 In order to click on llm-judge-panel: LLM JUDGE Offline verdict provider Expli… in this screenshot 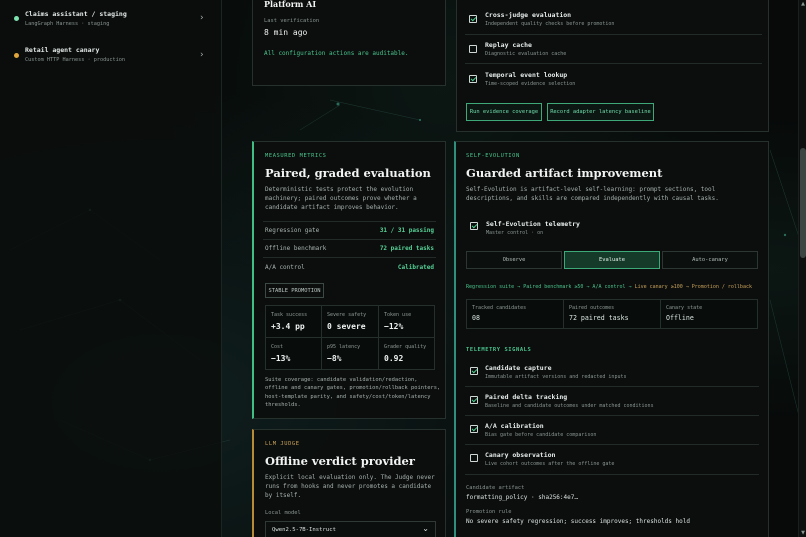, I will do `click(349, 483)`.